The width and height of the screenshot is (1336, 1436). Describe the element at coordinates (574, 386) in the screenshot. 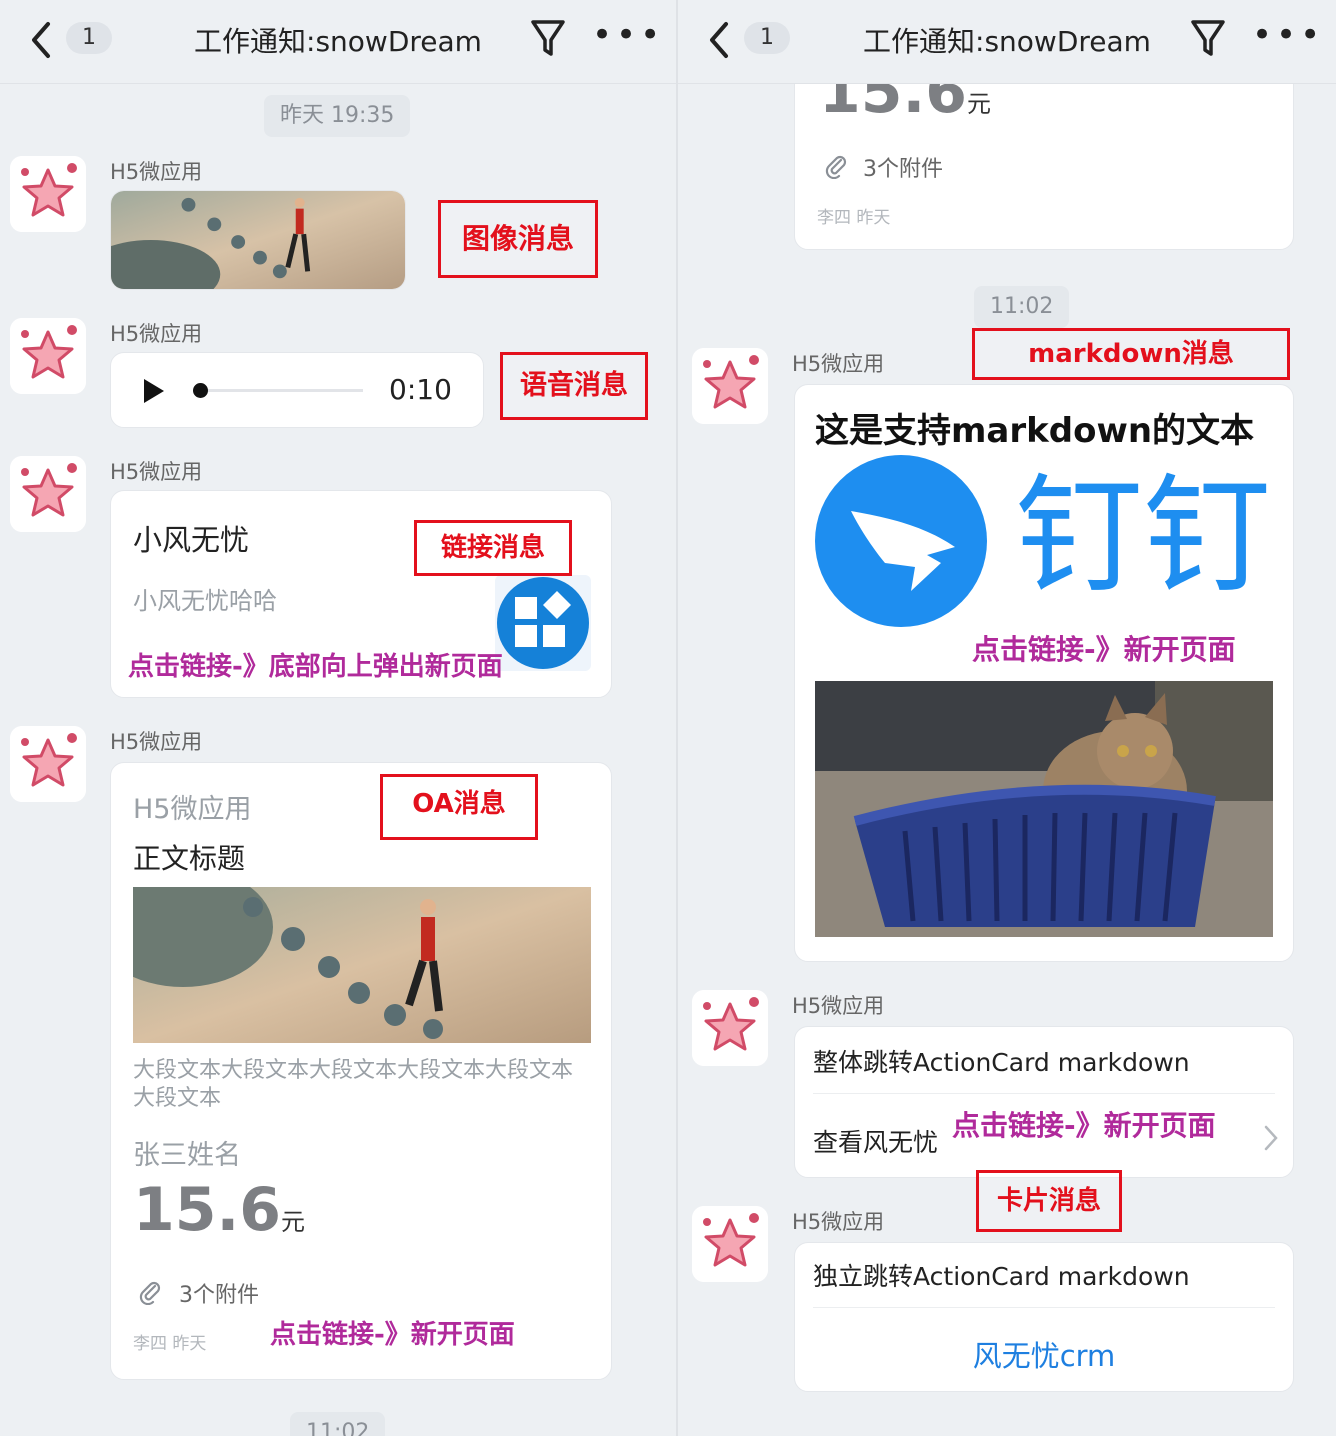

I see `annotation-voice-message: 语音消息` at that location.